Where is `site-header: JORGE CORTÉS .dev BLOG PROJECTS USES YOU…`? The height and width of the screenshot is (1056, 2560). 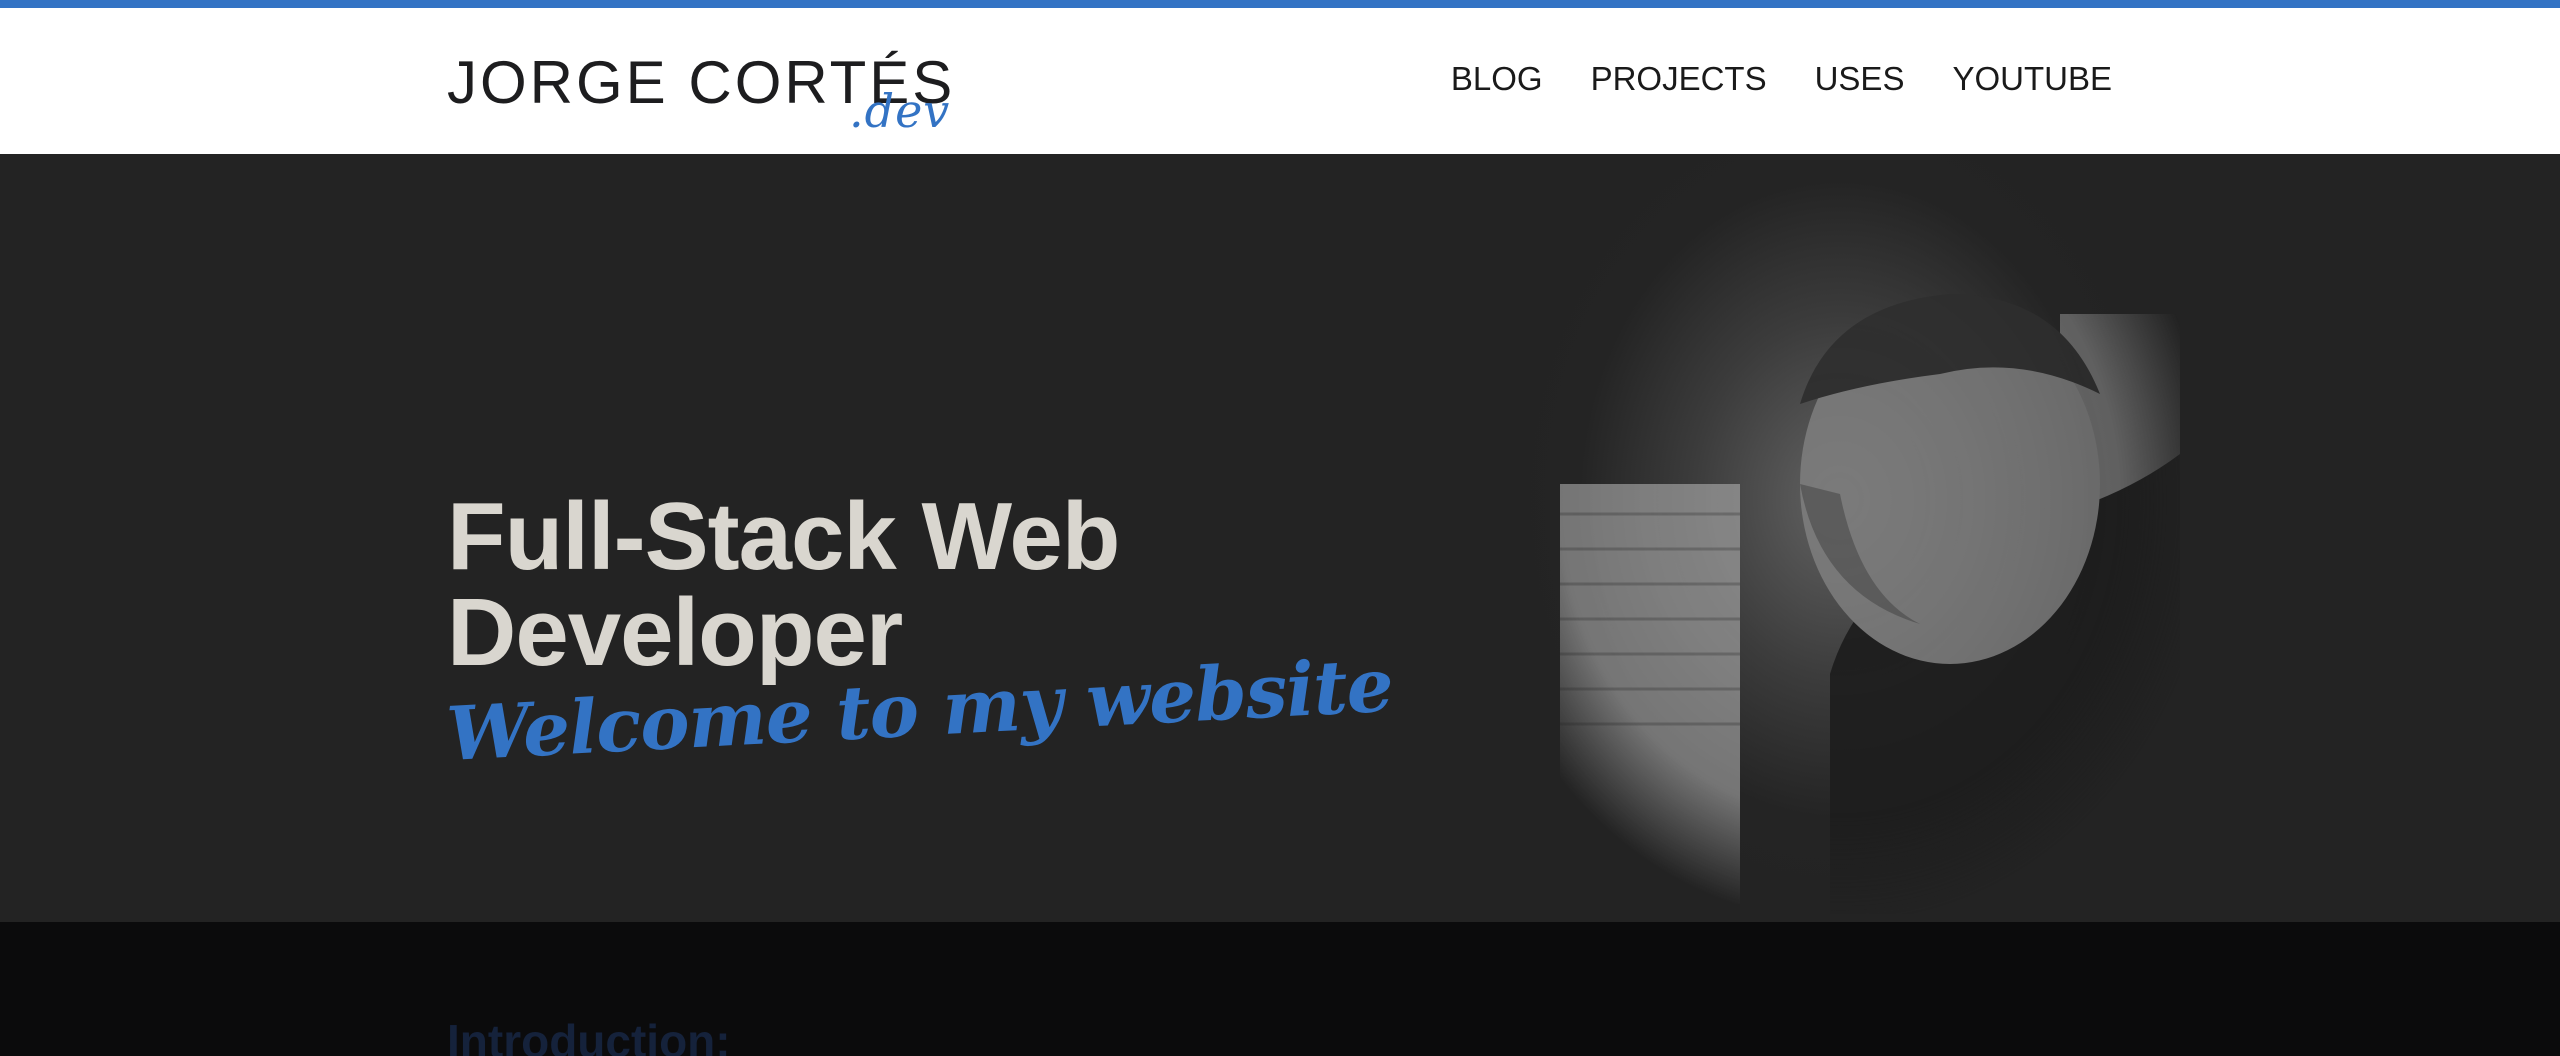 site-header: JORGE CORTÉS .dev BLOG PROJECTS USES YOU… is located at coordinates (1280, 81).